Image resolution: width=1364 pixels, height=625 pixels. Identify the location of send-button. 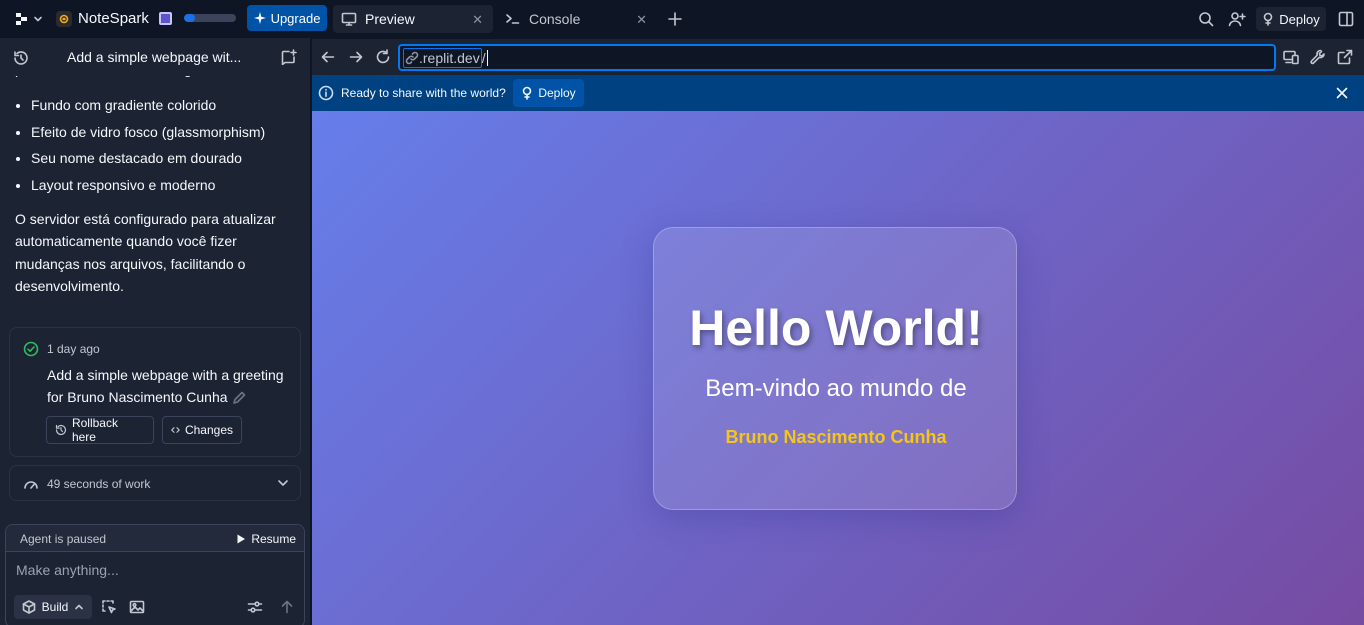
(287, 607).